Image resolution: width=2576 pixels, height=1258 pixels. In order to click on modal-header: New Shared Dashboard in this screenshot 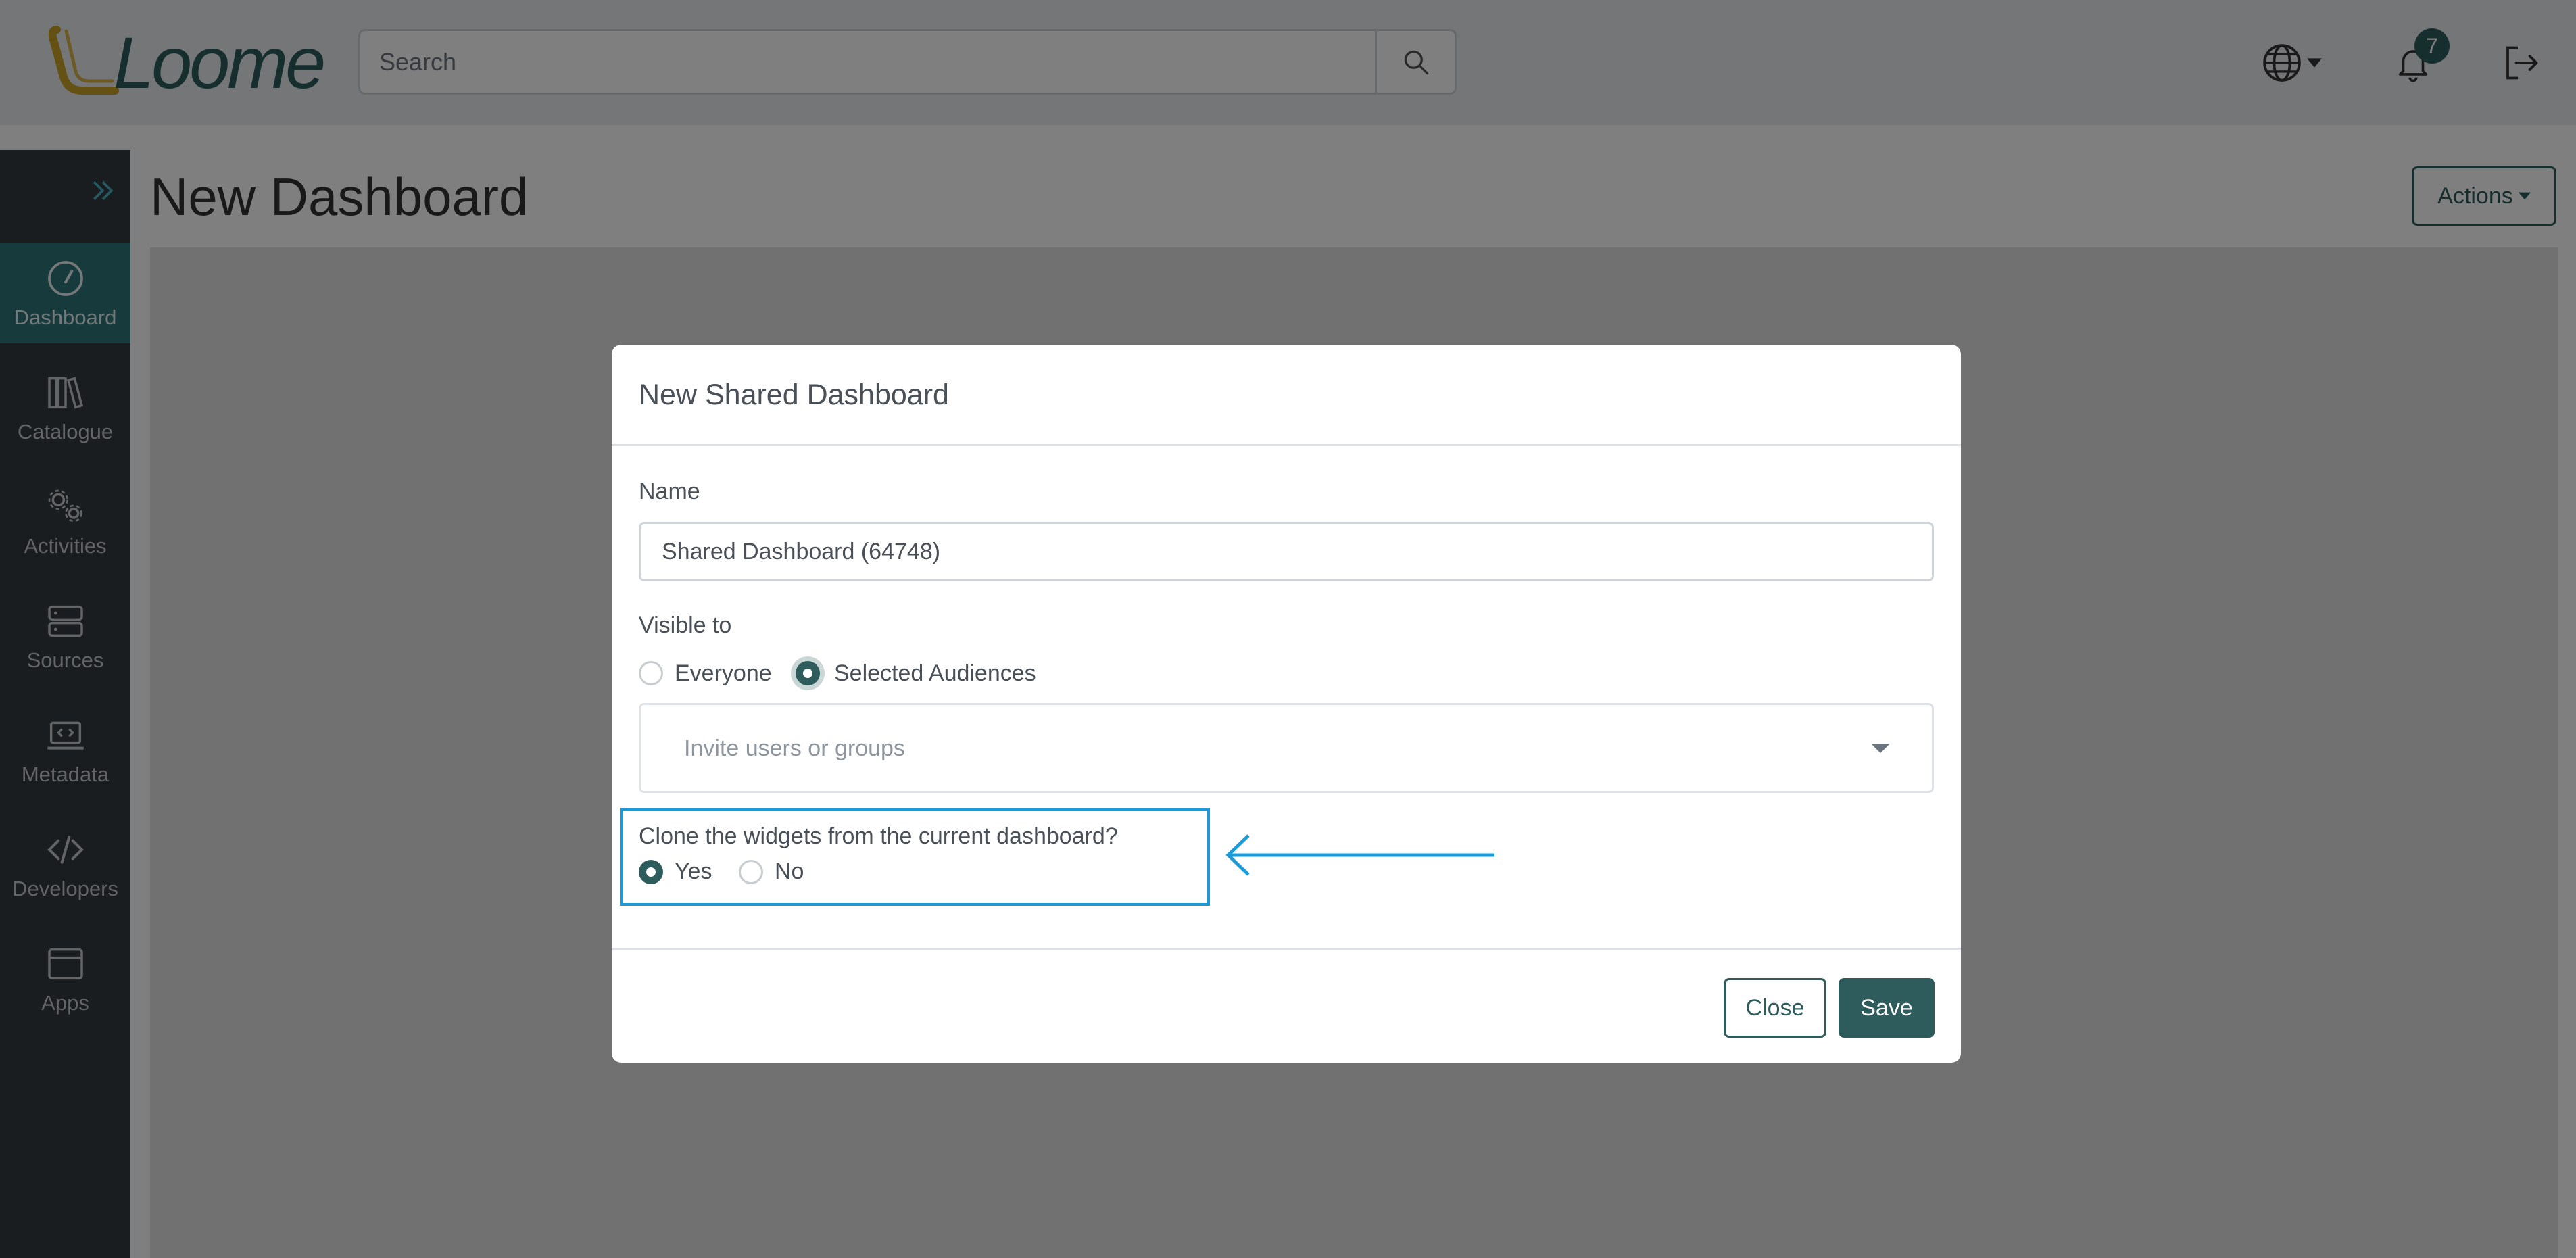, I will do `click(1286, 396)`.